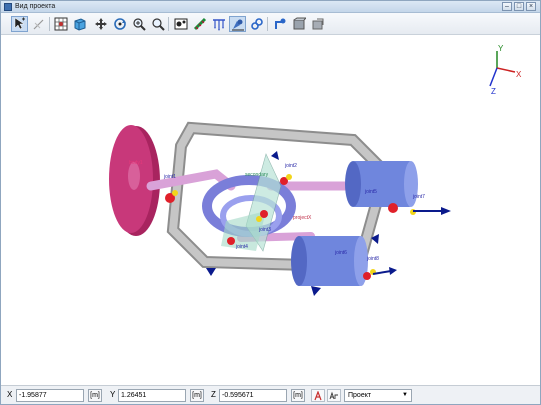 This screenshot has height=405, width=541. I want to click on z-coordinate-field: -0.595671, so click(253, 395).